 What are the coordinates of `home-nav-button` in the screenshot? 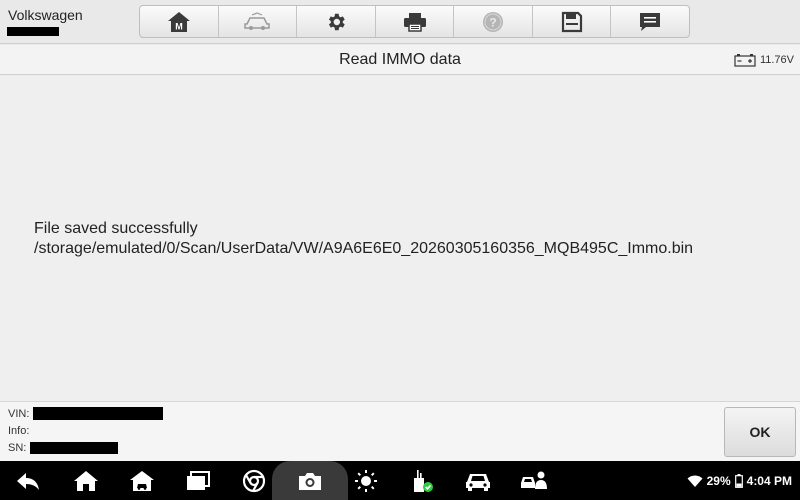 It's located at (86, 480).